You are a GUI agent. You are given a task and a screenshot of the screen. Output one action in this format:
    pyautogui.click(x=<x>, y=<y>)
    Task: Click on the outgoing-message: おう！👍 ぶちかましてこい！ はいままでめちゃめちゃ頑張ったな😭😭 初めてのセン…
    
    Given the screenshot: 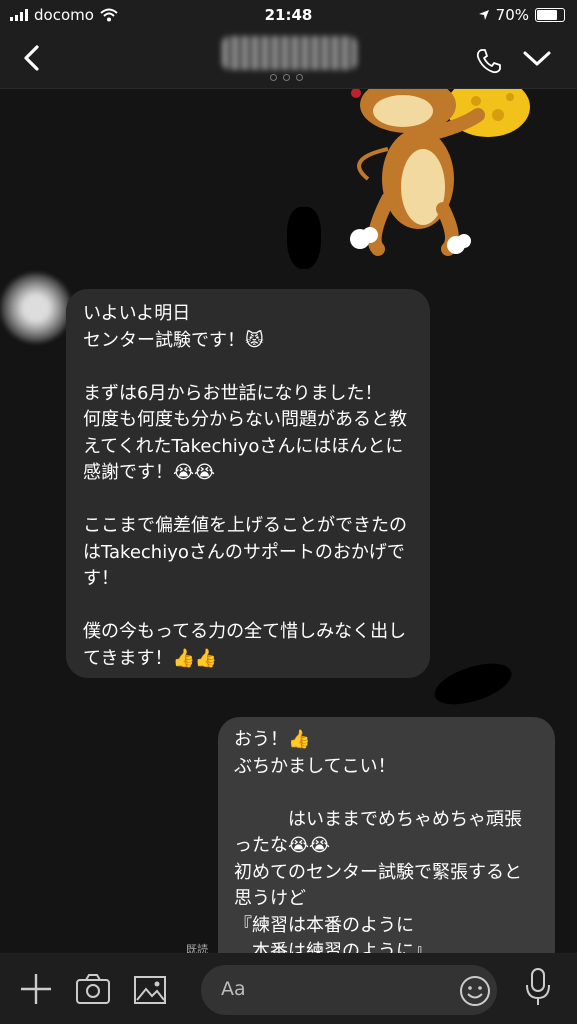 What is the action you would take?
    pyautogui.click(x=386, y=835)
    